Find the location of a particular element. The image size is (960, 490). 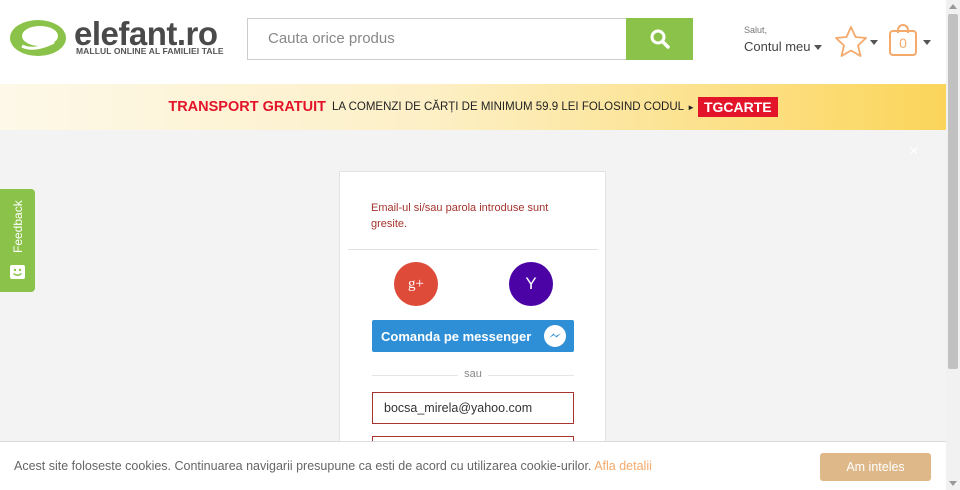

google-plus-icon: g+ is located at coordinates (416, 283).